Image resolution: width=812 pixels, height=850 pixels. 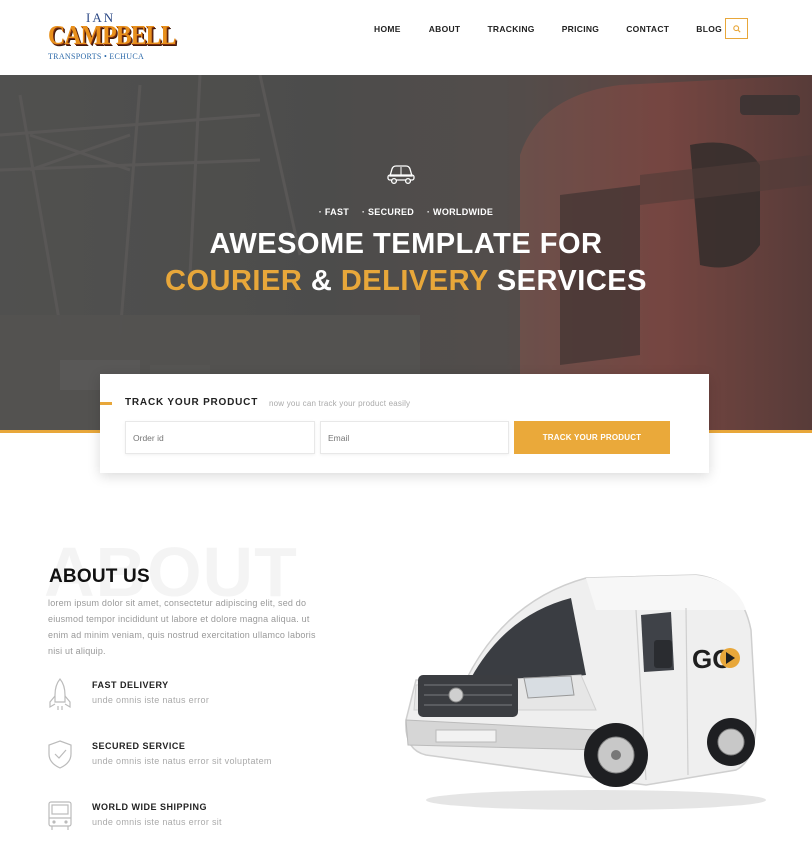 What do you see at coordinates (334, 212) in the screenshot?
I see `tag-fast: · FAST` at bounding box center [334, 212].